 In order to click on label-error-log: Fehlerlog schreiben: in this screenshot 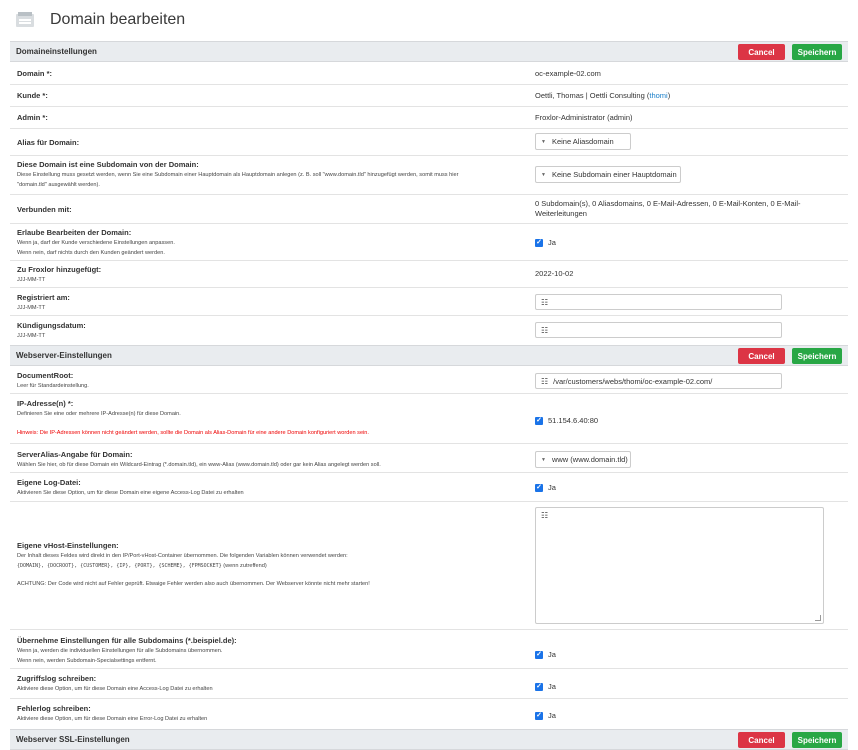, I will do `click(54, 708)`.